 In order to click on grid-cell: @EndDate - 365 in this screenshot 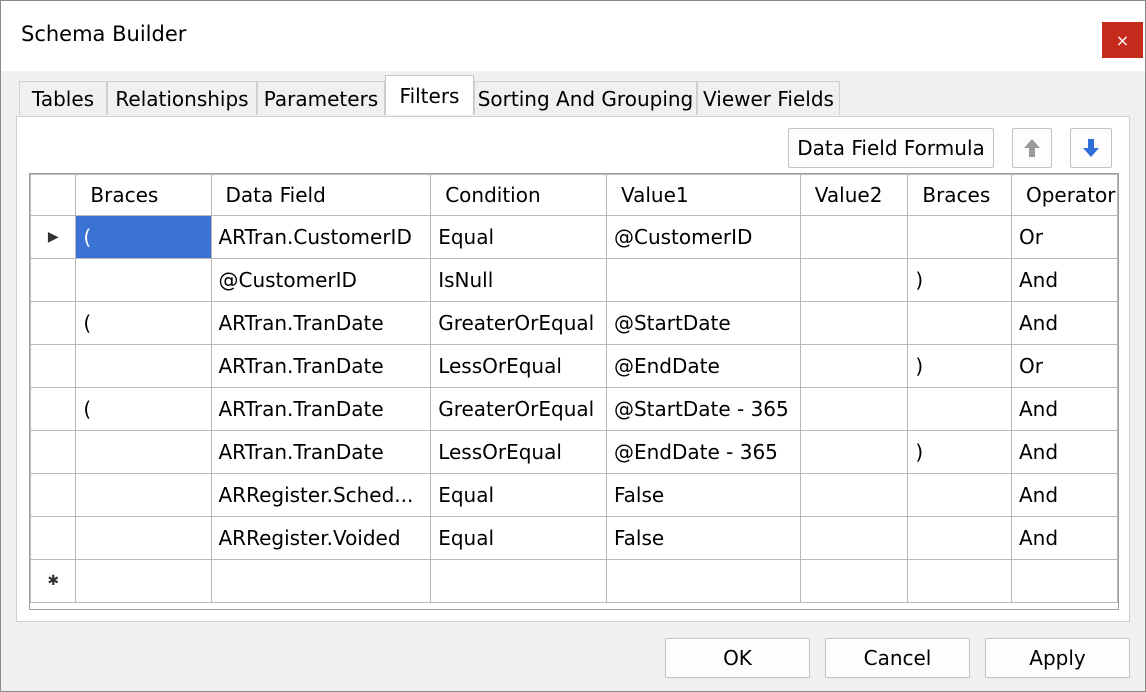, I will do `click(703, 452)`.